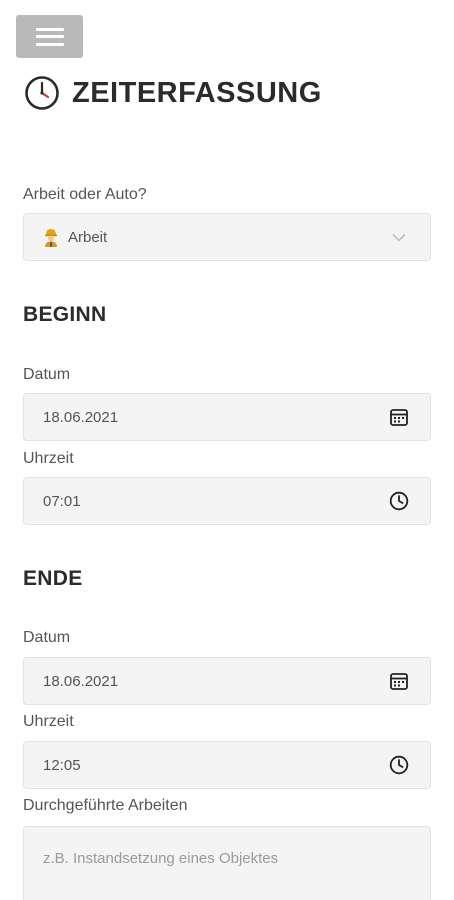 The width and height of the screenshot is (454, 900). What do you see at coordinates (227, 863) in the screenshot?
I see `arbeiten-textarea: z.B. Instandsetzung eines Objektes` at bounding box center [227, 863].